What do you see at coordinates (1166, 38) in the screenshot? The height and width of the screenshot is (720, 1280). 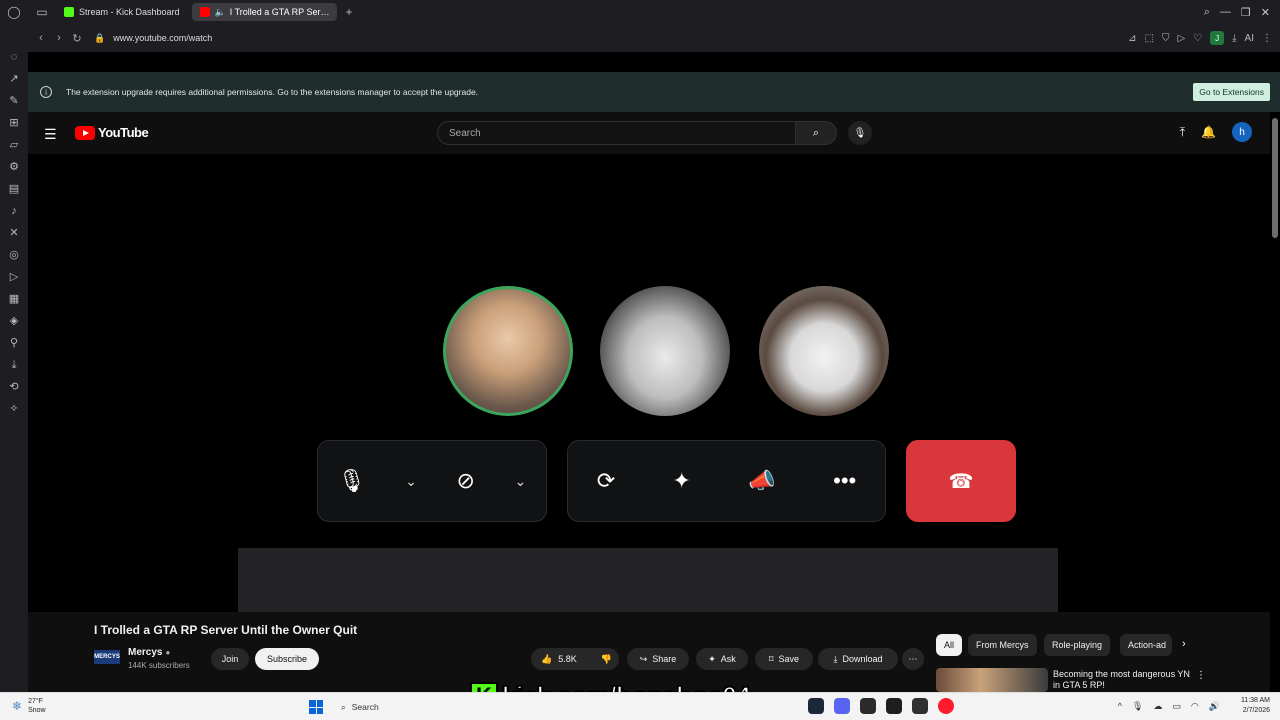 I see `shield-icon: ⛉` at bounding box center [1166, 38].